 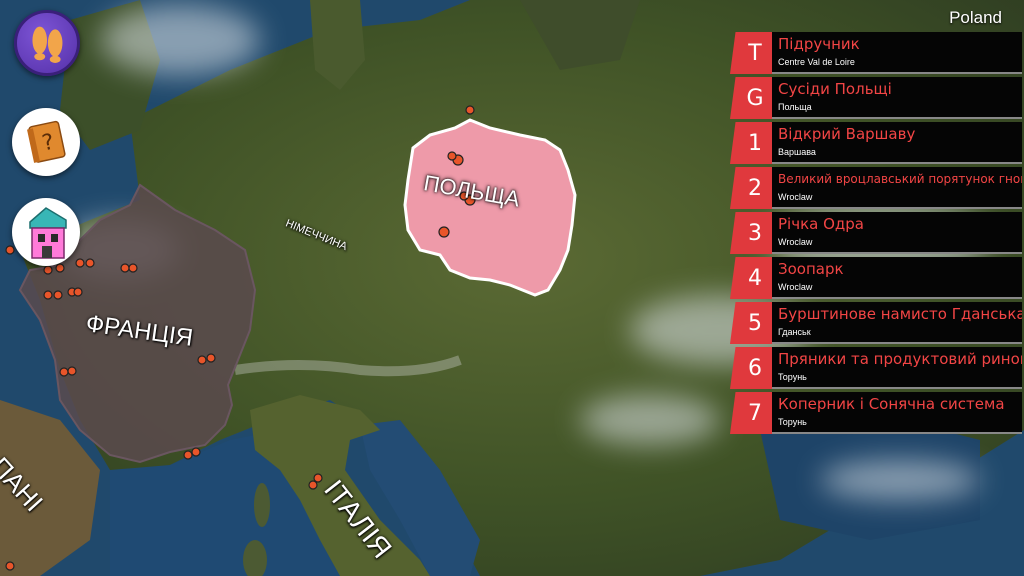 I want to click on house-button, so click(x=46, y=232).